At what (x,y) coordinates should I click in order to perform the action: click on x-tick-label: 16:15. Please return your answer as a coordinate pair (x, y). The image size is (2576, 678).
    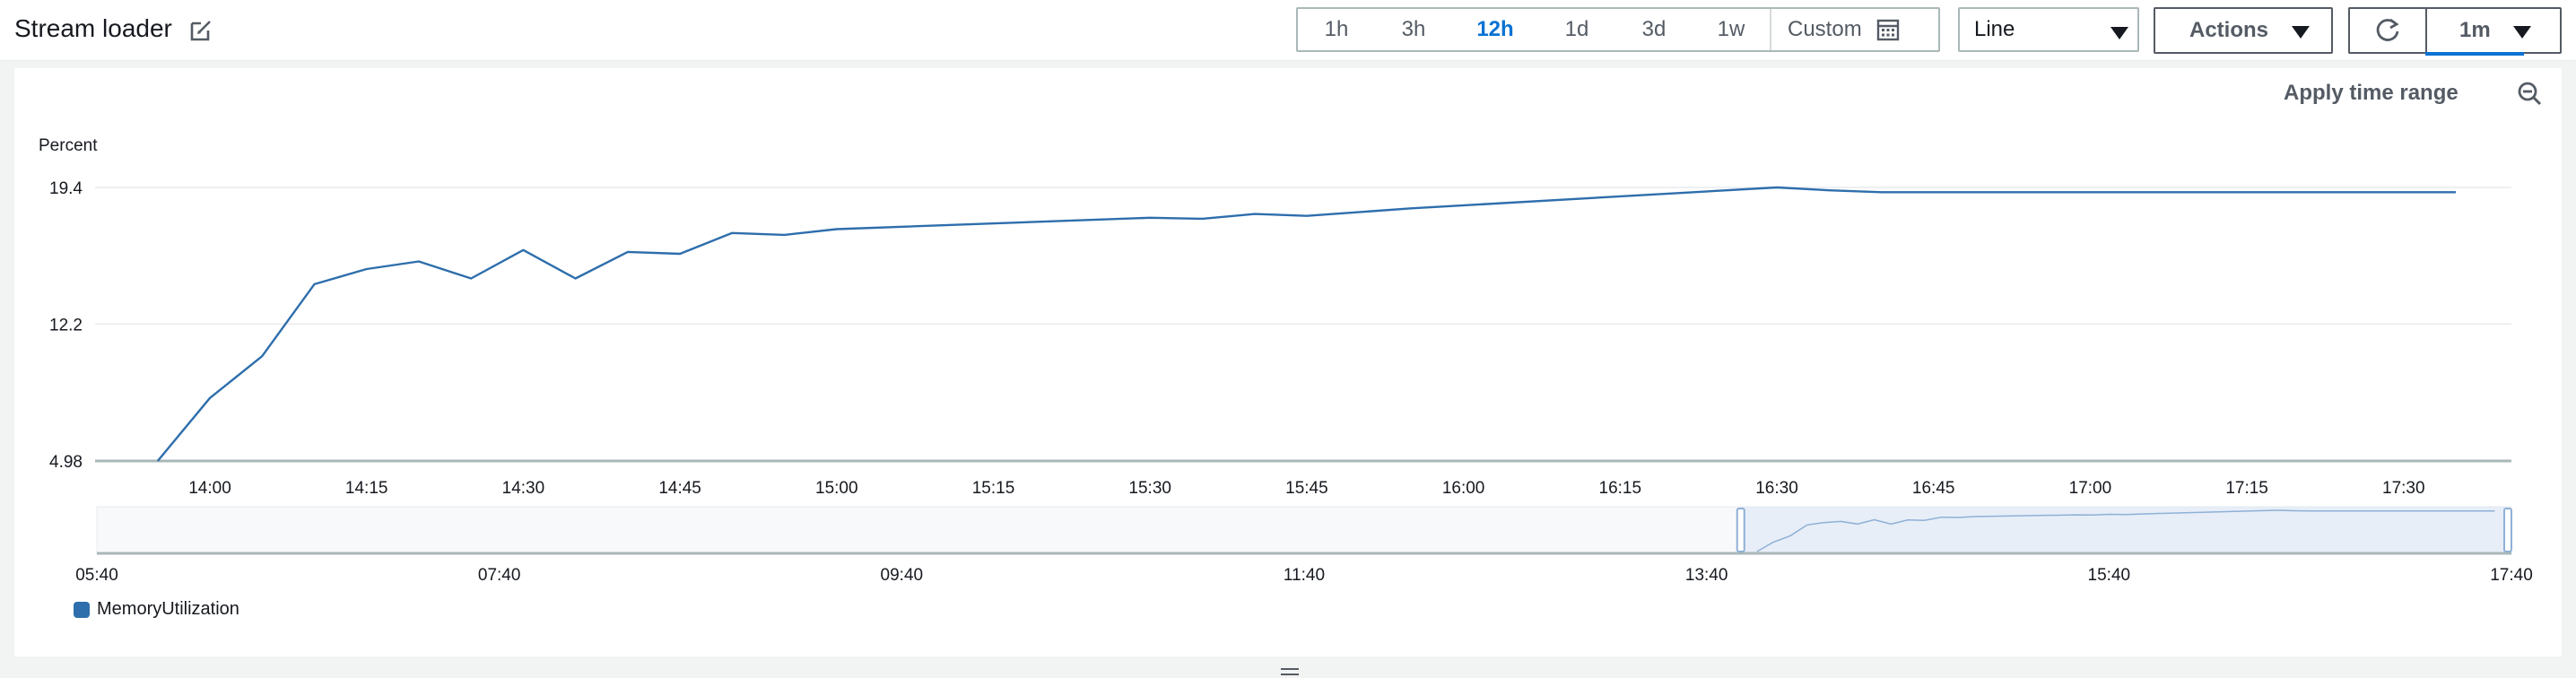
    Looking at the image, I should click on (1620, 488).